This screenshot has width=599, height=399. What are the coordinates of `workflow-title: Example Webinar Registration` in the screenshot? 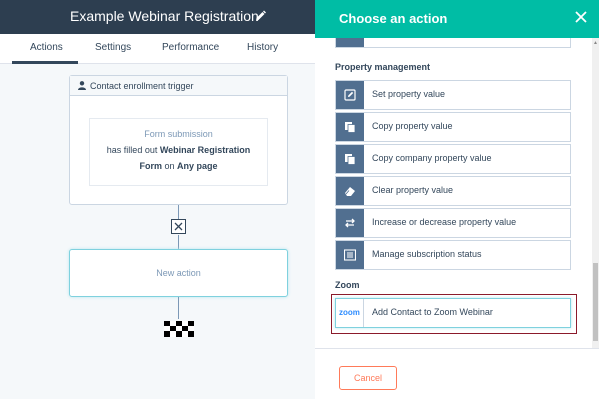 It's located at (164, 16).